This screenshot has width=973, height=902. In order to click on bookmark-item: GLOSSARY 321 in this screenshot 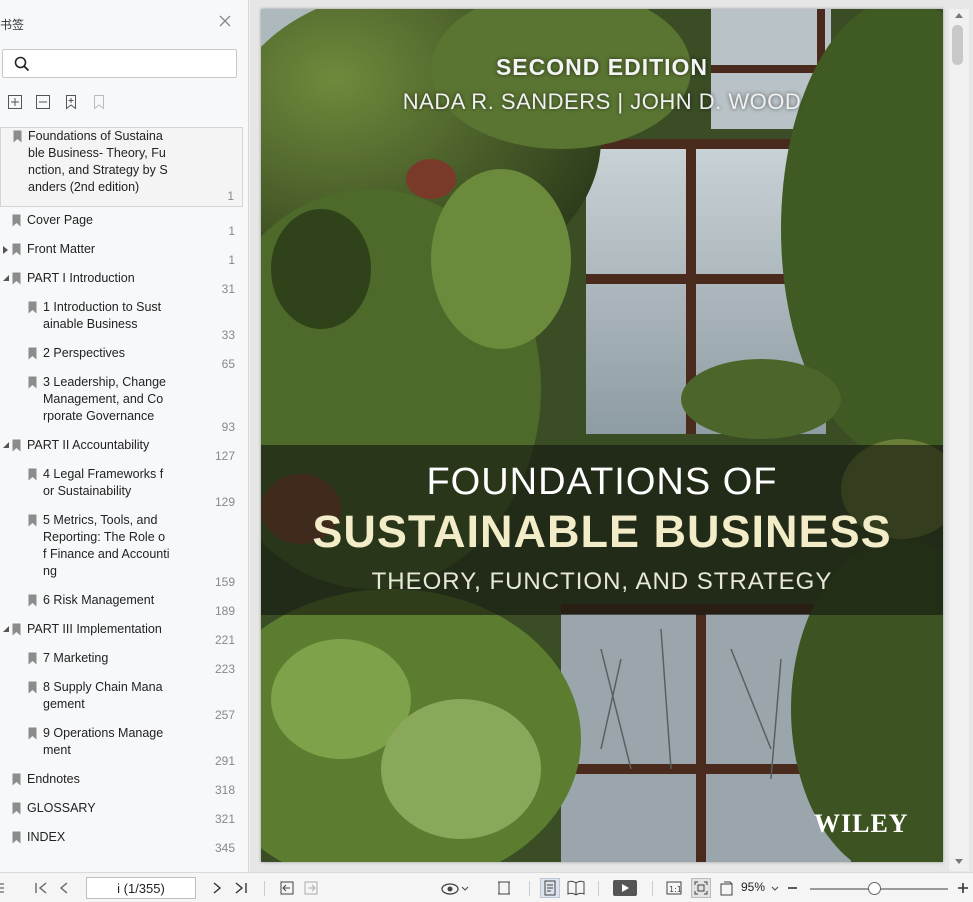, I will do `click(121, 814)`.